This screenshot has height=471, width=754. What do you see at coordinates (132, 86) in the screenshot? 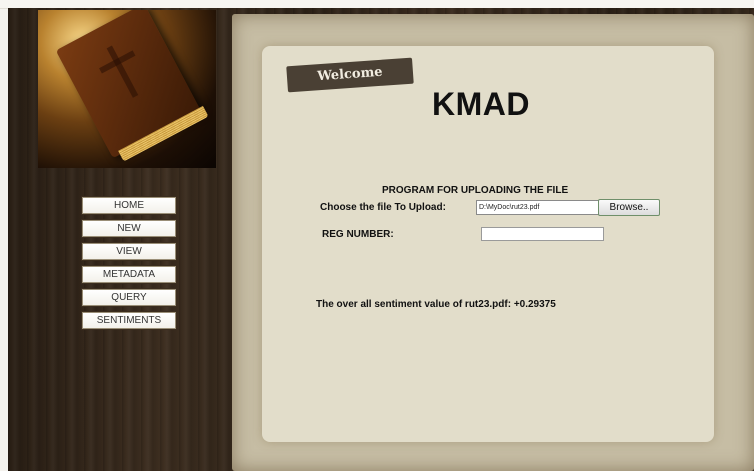
I see `book-icon` at bounding box center [132, 86].